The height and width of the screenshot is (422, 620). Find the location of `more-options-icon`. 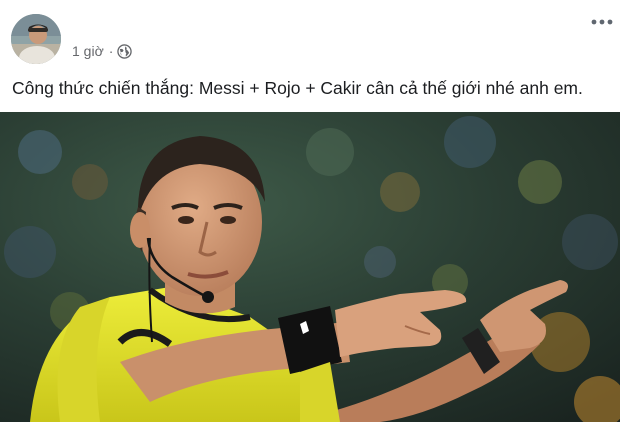

more-options-icon is located at coordinates (602, 22).